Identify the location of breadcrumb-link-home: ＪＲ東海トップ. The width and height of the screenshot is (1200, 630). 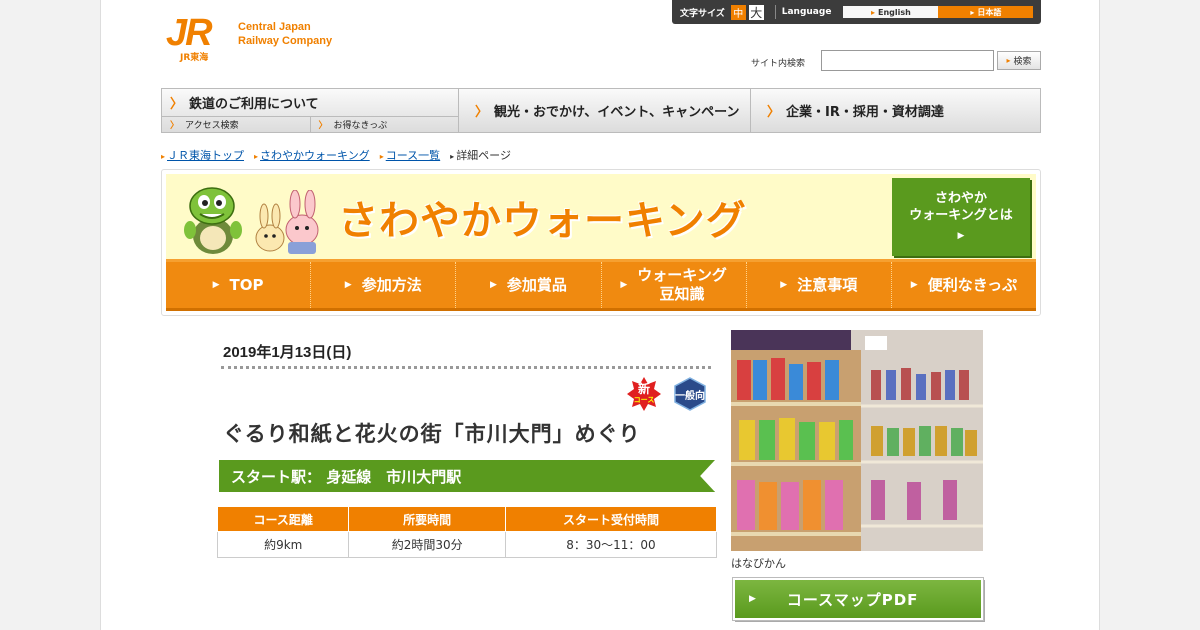
(205, 155).